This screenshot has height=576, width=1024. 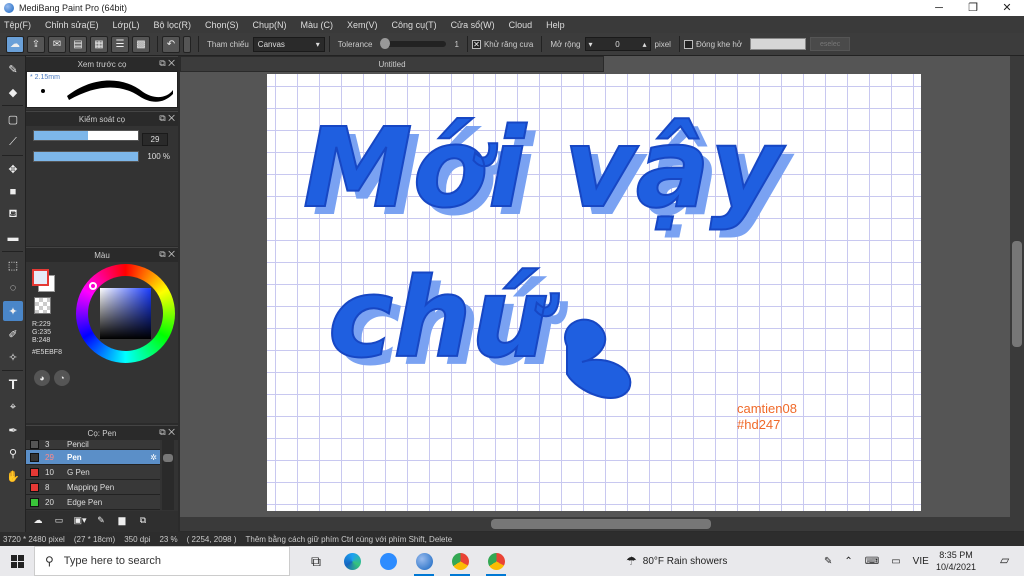 I want to click on language-indicator: VIE, so click(x=921, y=561).